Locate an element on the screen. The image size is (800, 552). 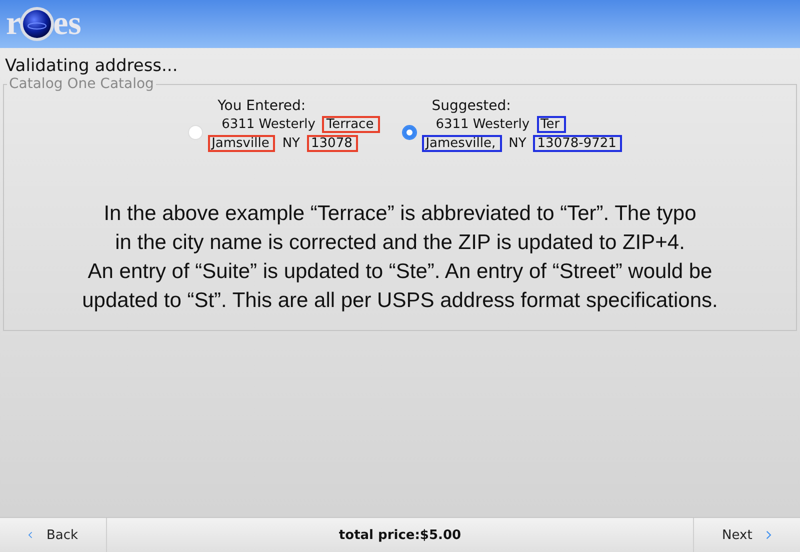
total-price: total price:$5.00 is located at coordinates (400, 535).